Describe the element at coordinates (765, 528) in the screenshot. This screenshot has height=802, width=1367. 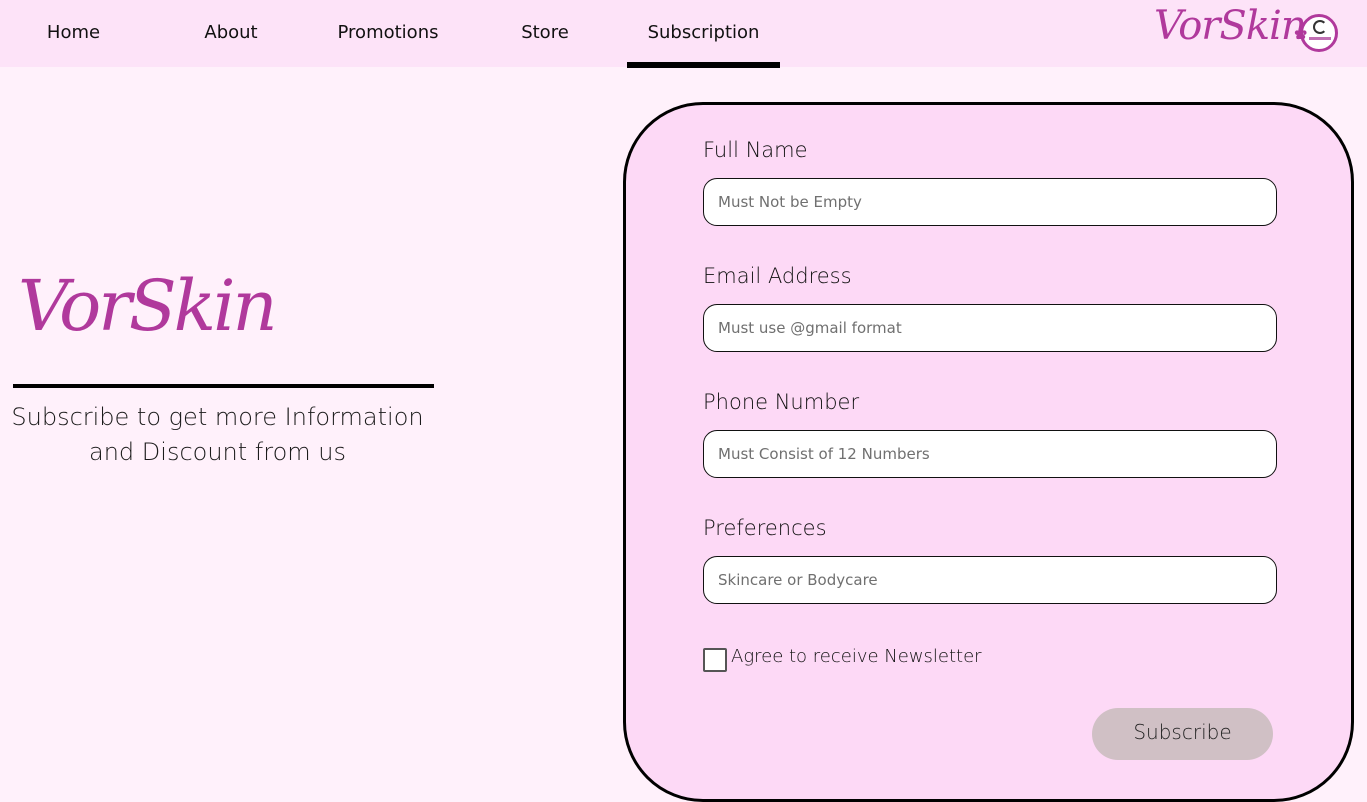
I see `preferences-label: Preferences` at that location.